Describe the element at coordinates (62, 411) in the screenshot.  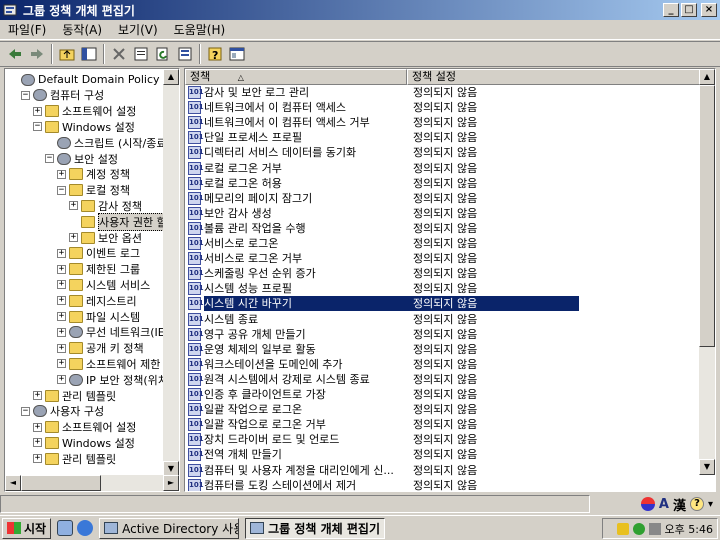
I see `tree-node: − 사용자 구성` at that location.